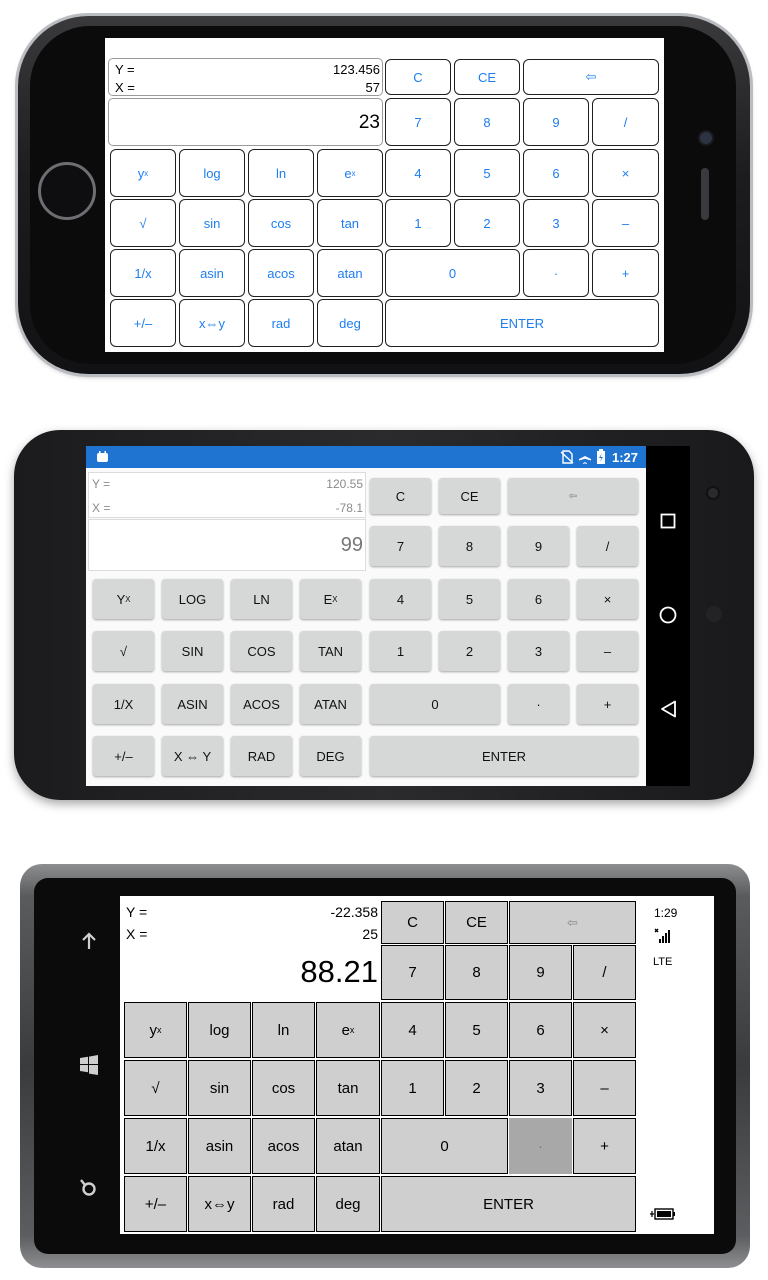  Describe the element at coordinates (192, 651) in the screenshot. I see `sin-button: SIN` at that location.